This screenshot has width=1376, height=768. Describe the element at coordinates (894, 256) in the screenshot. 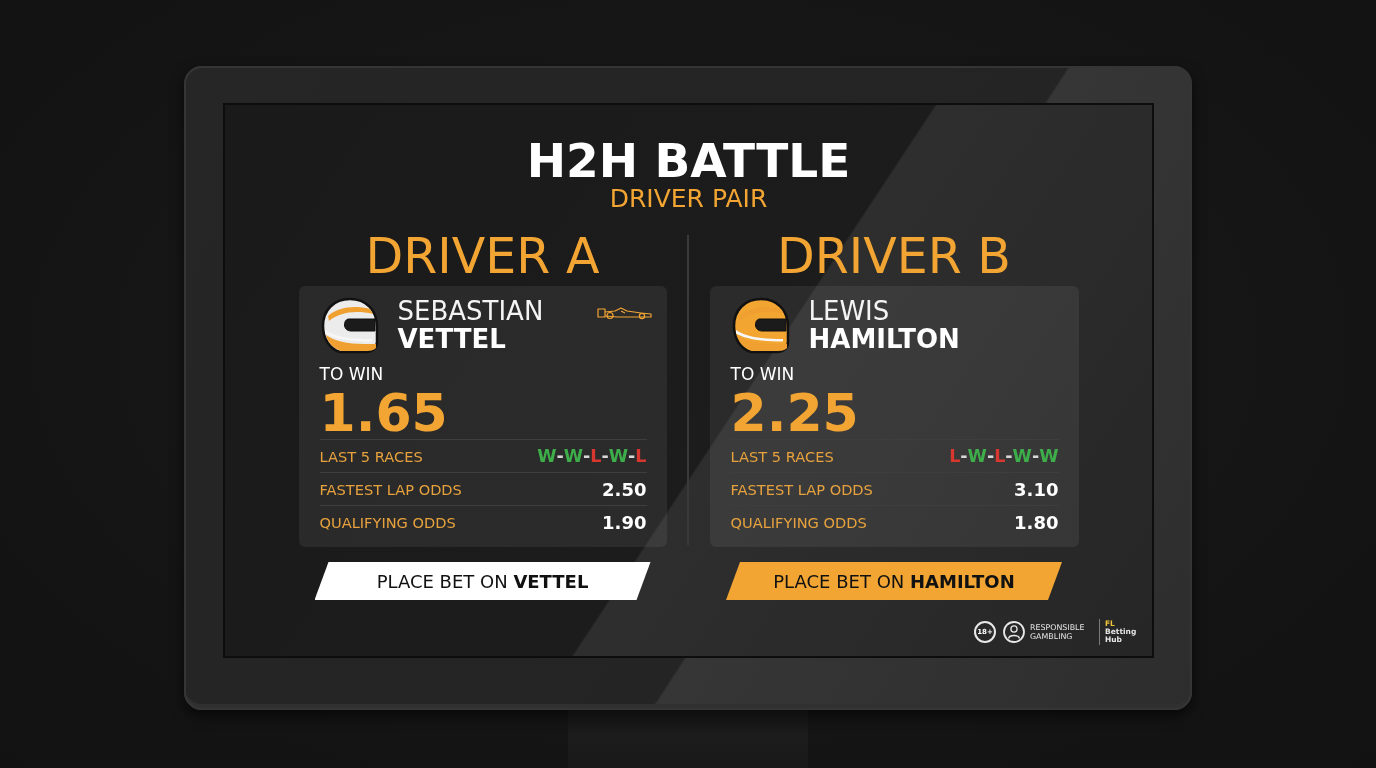

I see `driver-heading: DRIVER B` at that location.